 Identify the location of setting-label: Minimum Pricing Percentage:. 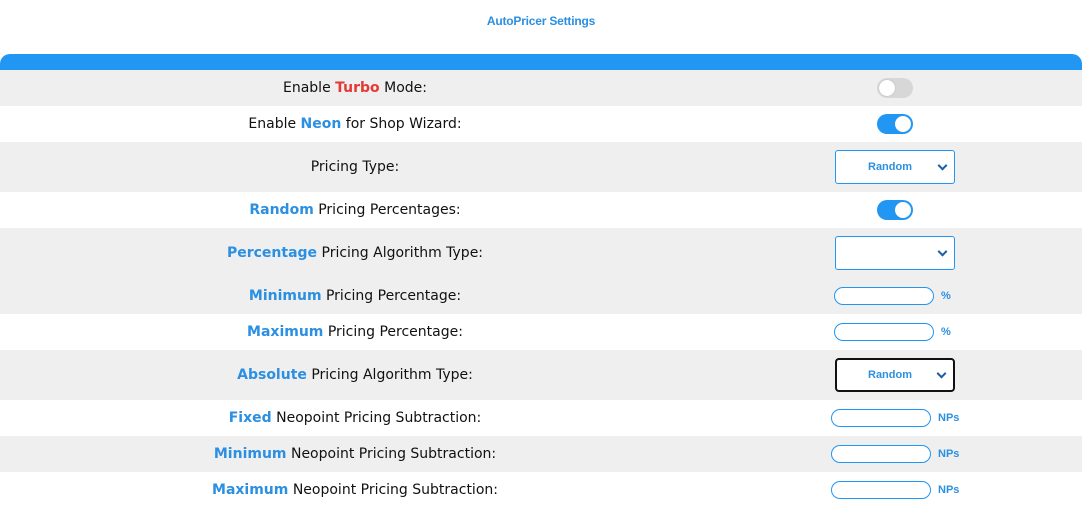
(355, 296).